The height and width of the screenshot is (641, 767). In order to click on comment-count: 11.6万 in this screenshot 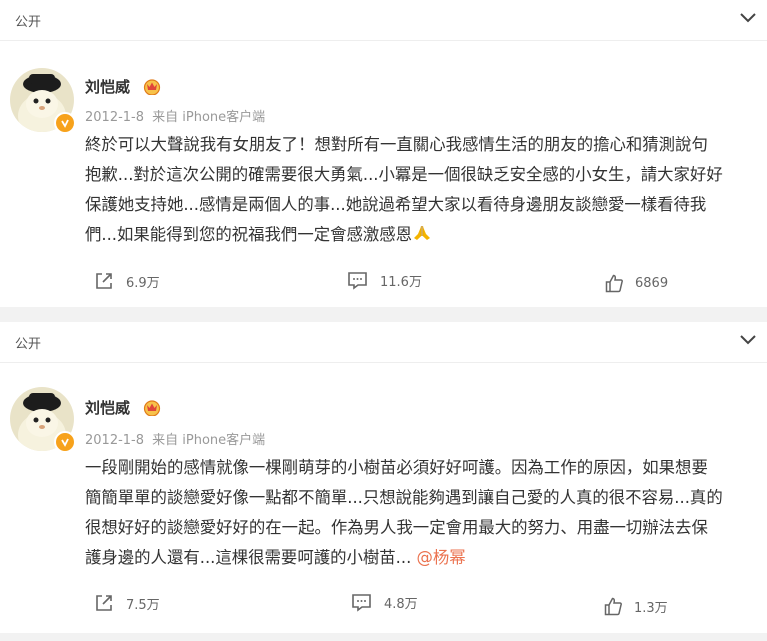, I will do `click(401, 282)`.